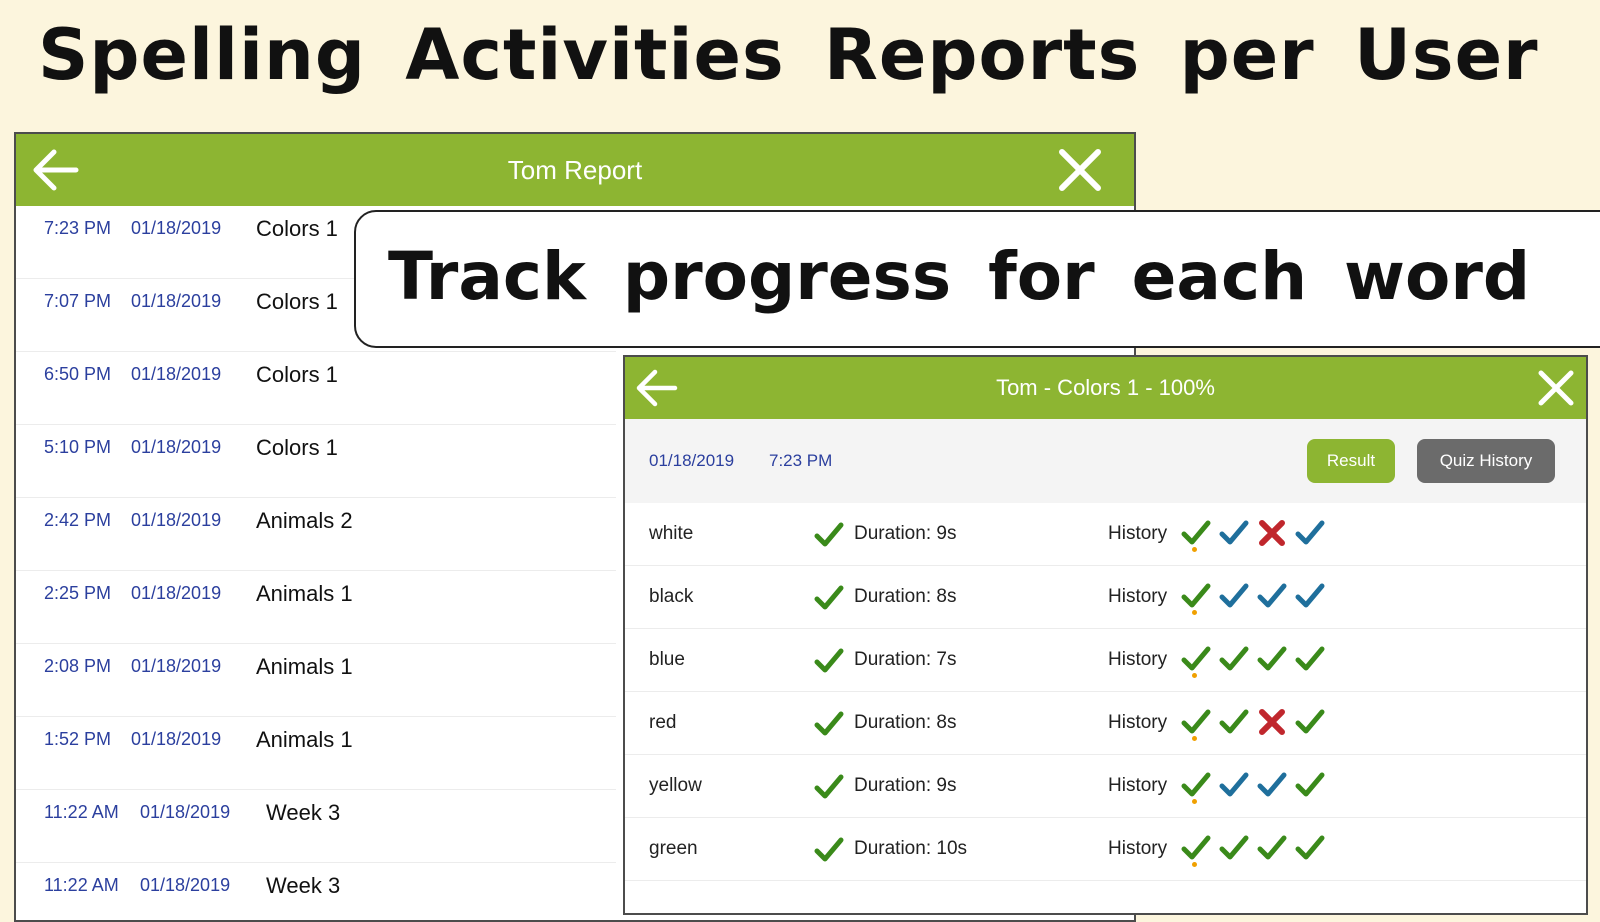 The width and height of the screenshot is (1600, 922). Describe the element at coordinates (316, 607) in the screenshot. I see `report-row: 2:25 PM 01/18/2019 Animals 1` at that location.